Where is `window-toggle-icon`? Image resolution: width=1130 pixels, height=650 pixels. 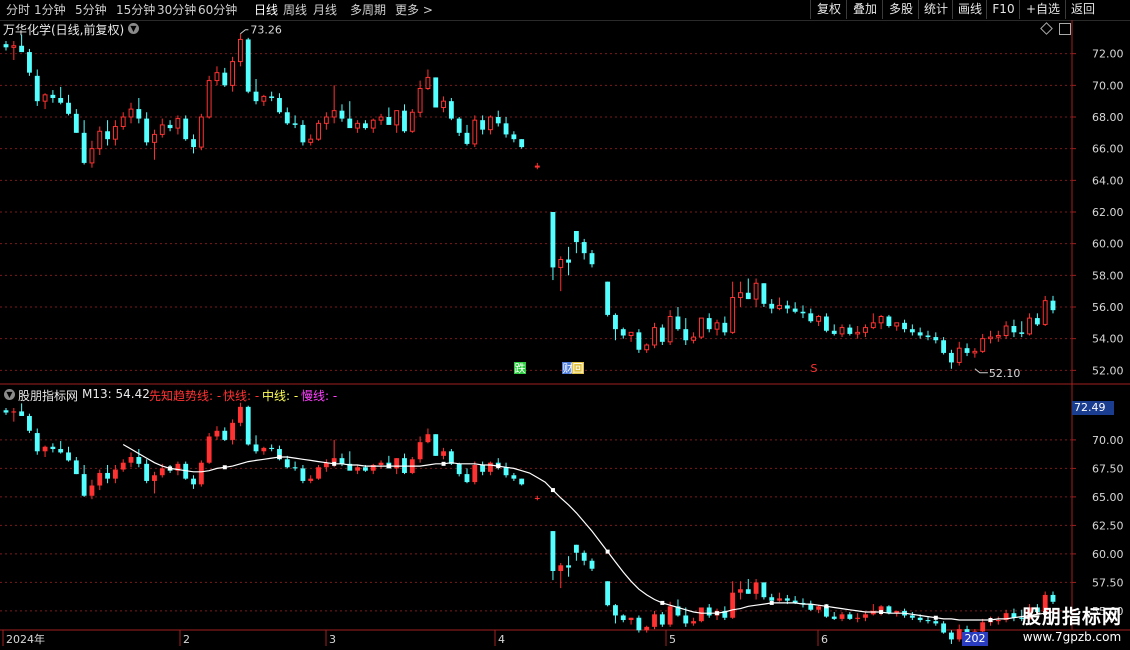
window-toggle-icon is located at coordinates (1065, 29).